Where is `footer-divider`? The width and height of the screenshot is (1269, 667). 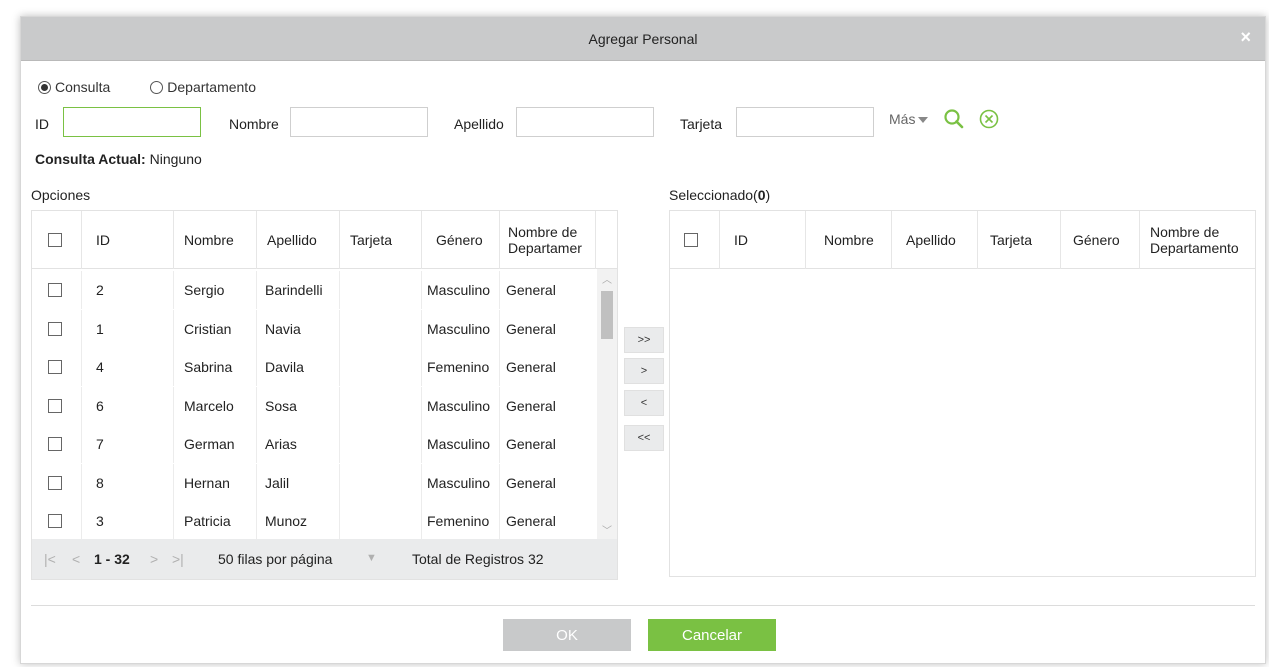
footer-divider is located at coordinates (643, 605).